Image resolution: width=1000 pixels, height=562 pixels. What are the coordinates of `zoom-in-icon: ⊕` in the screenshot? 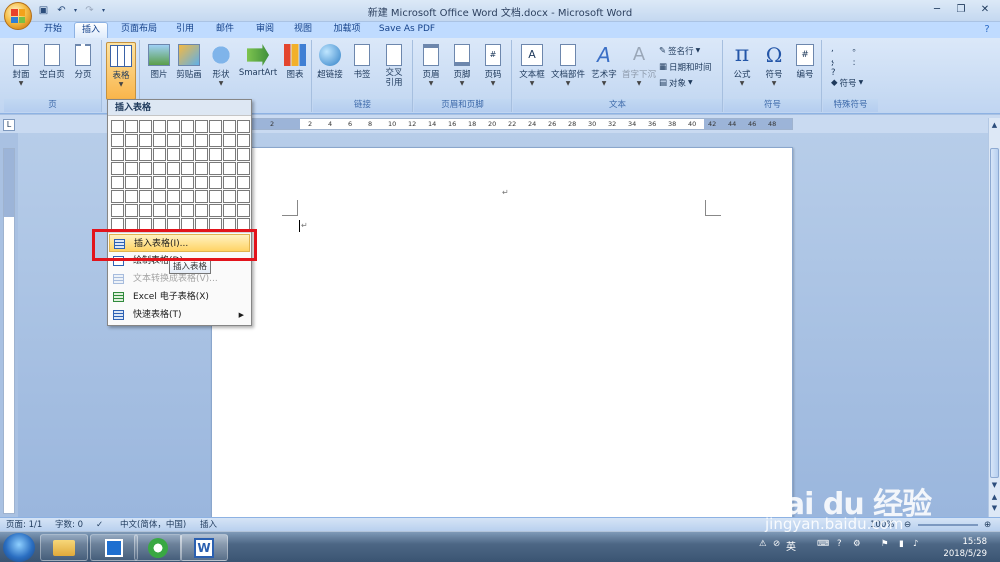 It's located at (987, 525).